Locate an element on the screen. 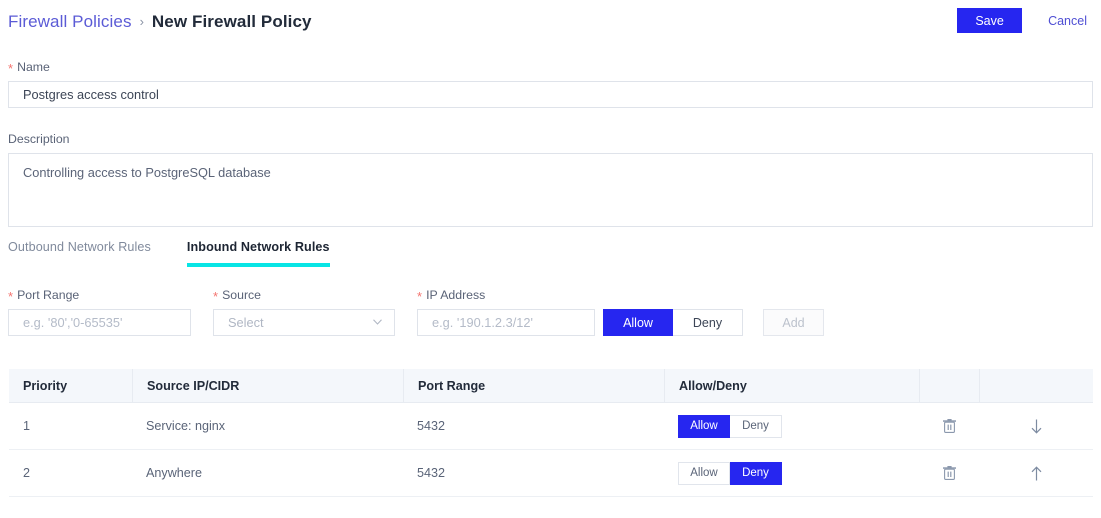 Image resolution: width=1101 pixels, height=518 pixels. source-select: Select is located at coordinates (304, 322).